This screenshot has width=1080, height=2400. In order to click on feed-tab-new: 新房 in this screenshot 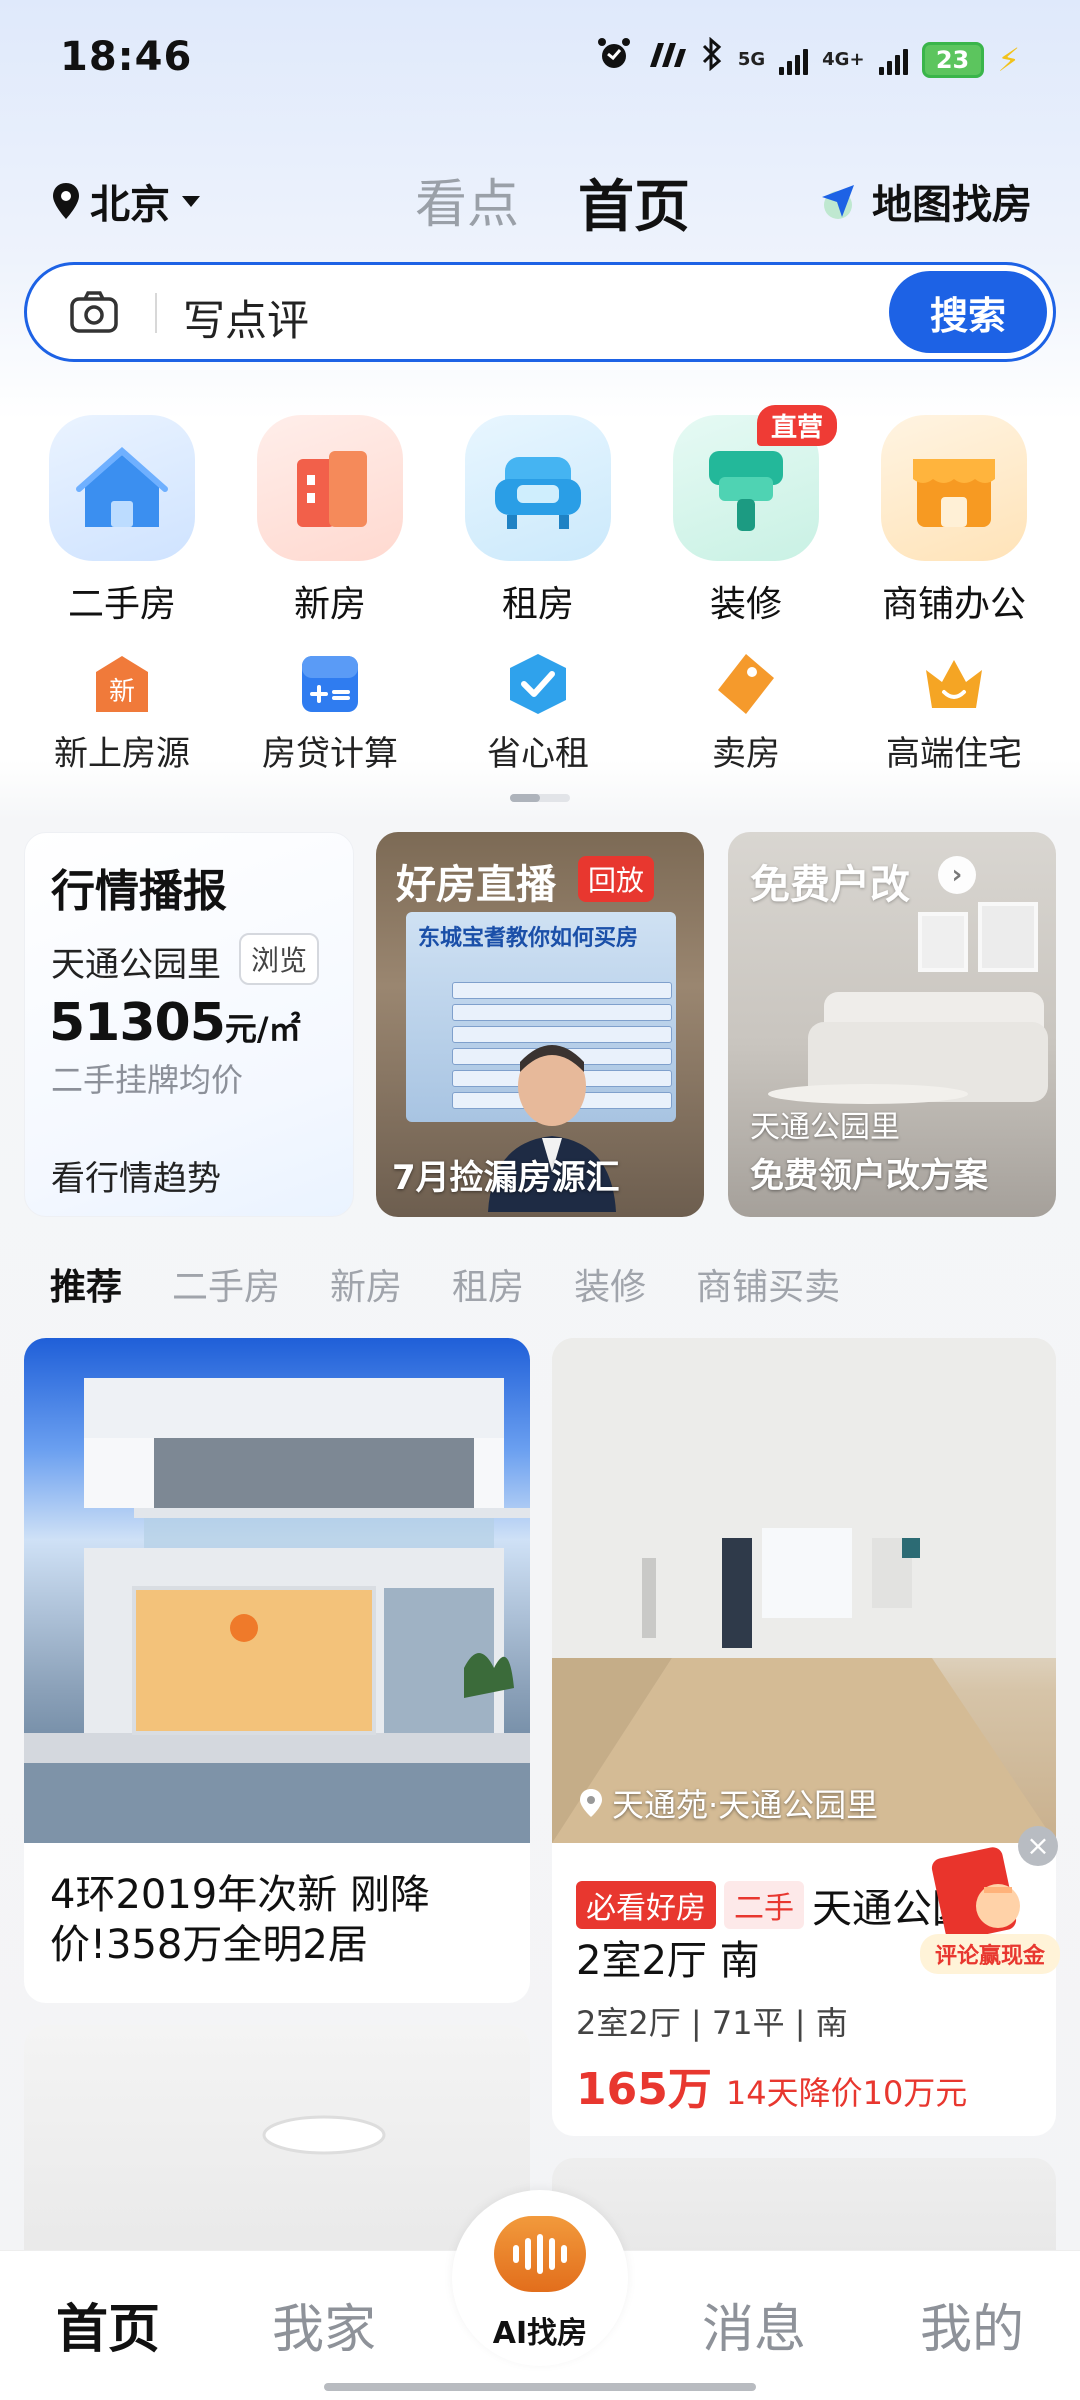, I will do `click(366, 1284)`.